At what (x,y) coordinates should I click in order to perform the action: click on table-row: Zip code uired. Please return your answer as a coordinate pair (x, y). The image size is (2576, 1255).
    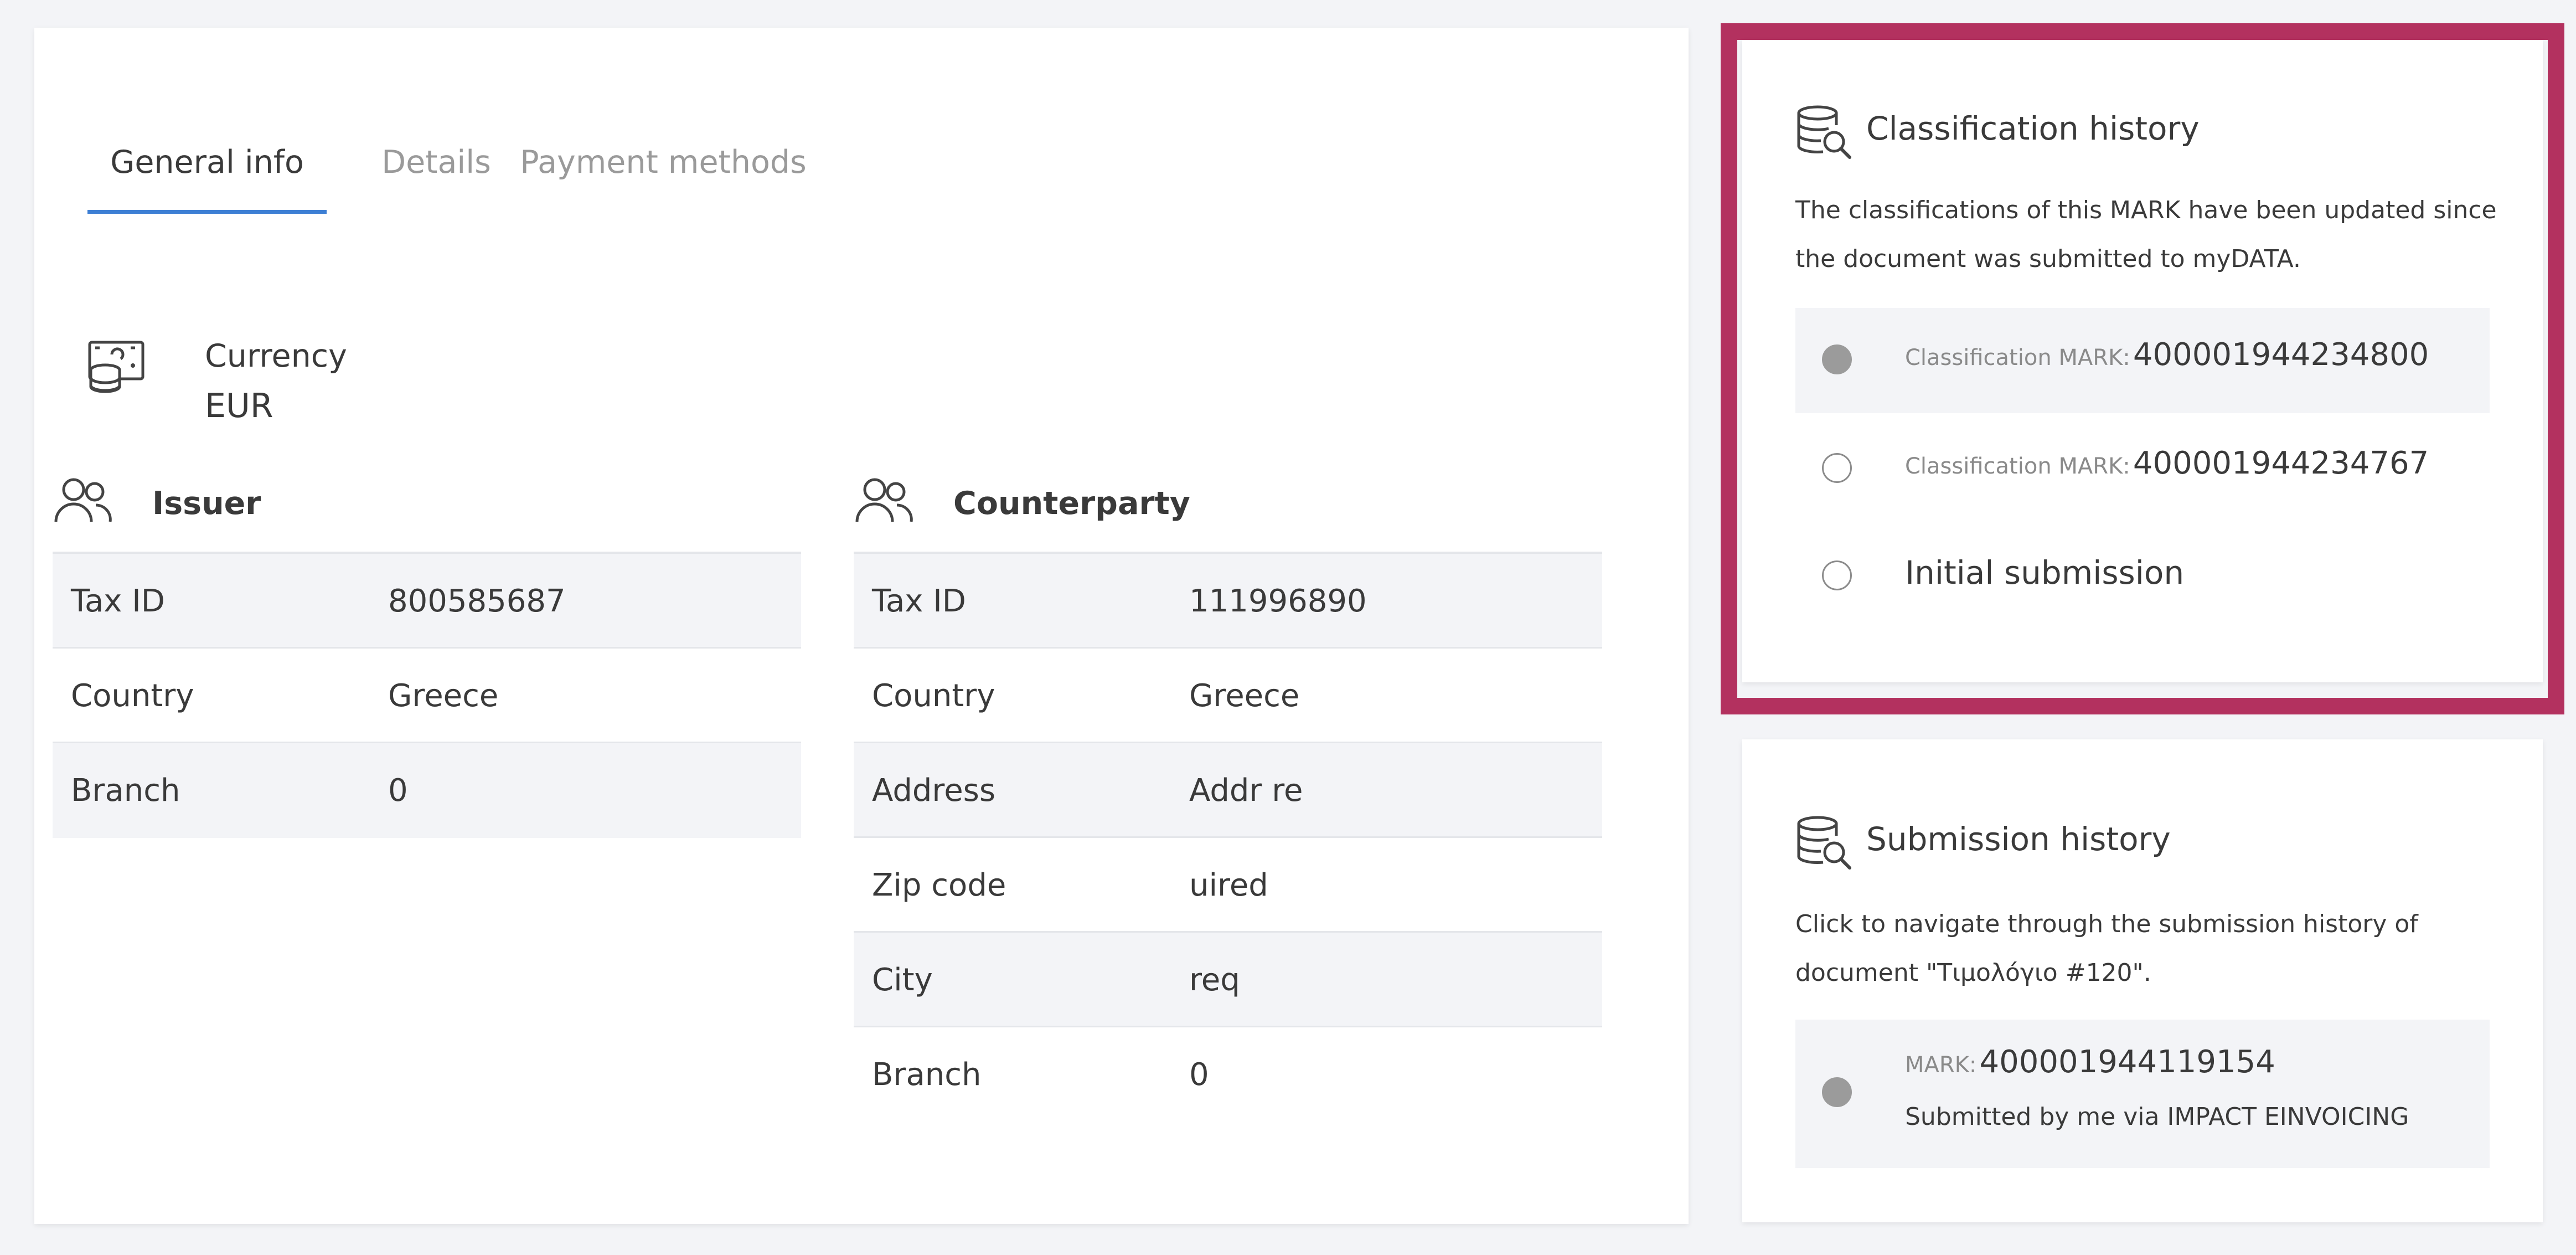
    Looking at the image, I should click on (1228, 886).